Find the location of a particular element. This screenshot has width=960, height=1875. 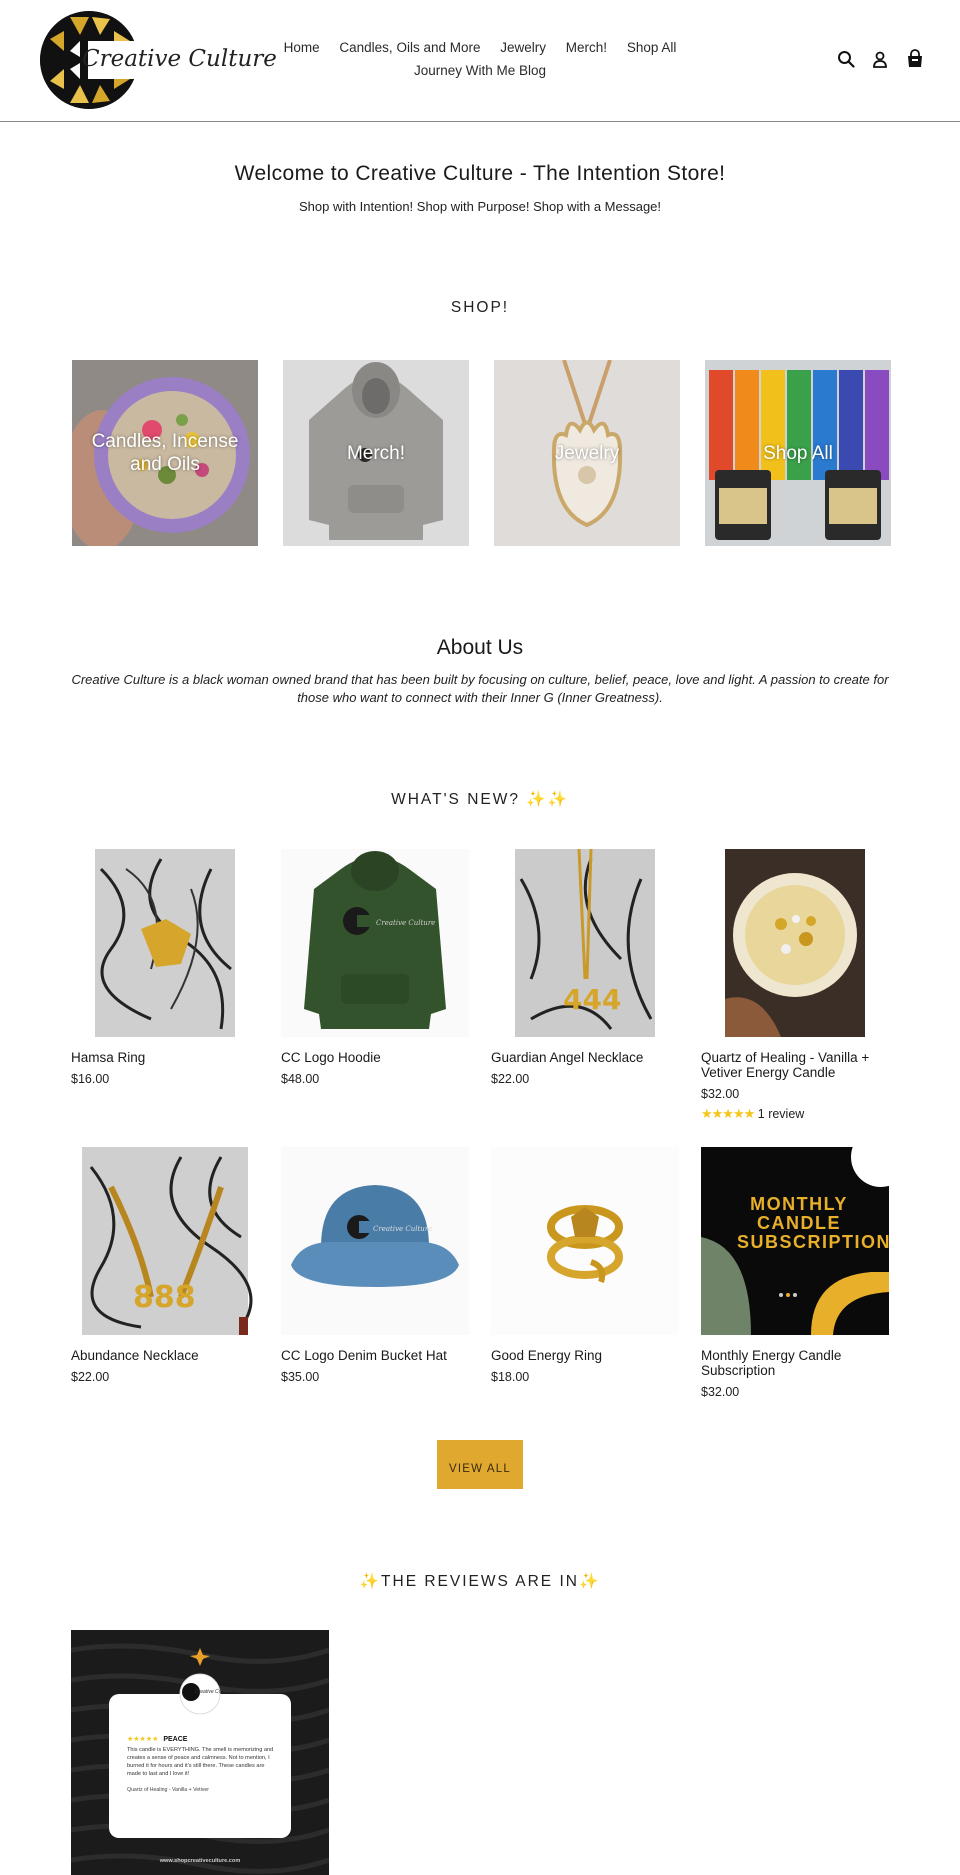

product-card: 444 Guardian Angel Necklace $22.00 is located at coordinates (585, 967).